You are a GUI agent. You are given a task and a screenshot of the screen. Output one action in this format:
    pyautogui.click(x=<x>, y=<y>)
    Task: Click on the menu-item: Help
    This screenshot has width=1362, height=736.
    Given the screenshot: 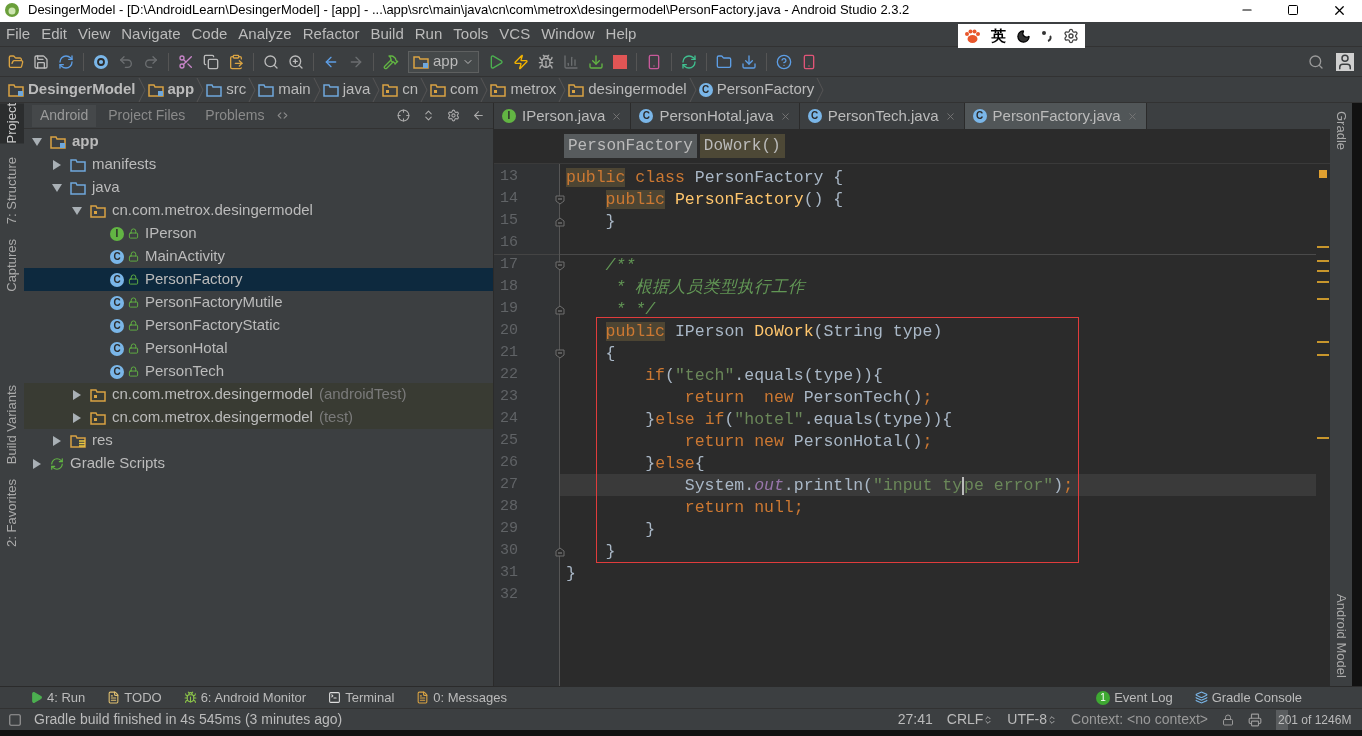 What is the action you would take?
    pyautogui.click(x=621, y=34)
    